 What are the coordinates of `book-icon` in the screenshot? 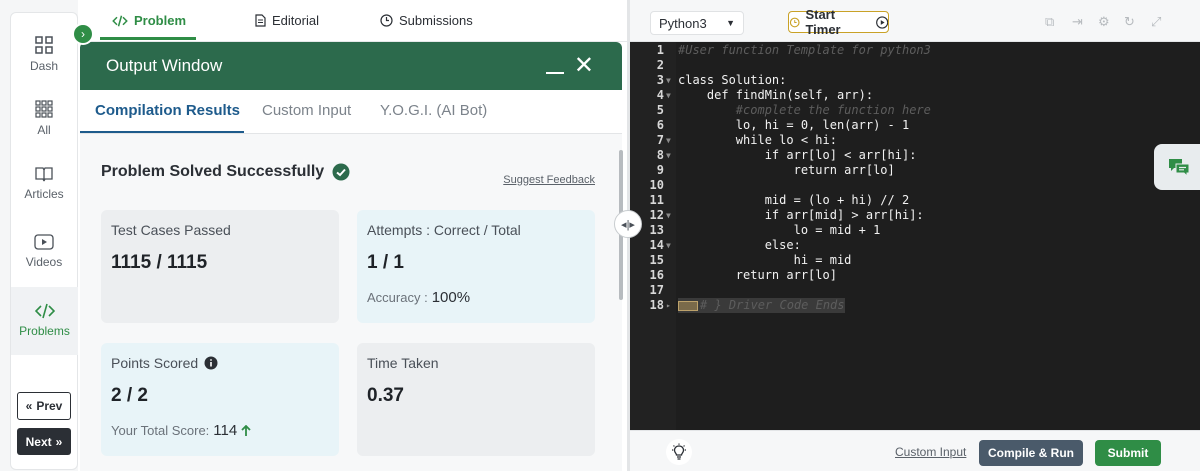 It's located at (44, 174).